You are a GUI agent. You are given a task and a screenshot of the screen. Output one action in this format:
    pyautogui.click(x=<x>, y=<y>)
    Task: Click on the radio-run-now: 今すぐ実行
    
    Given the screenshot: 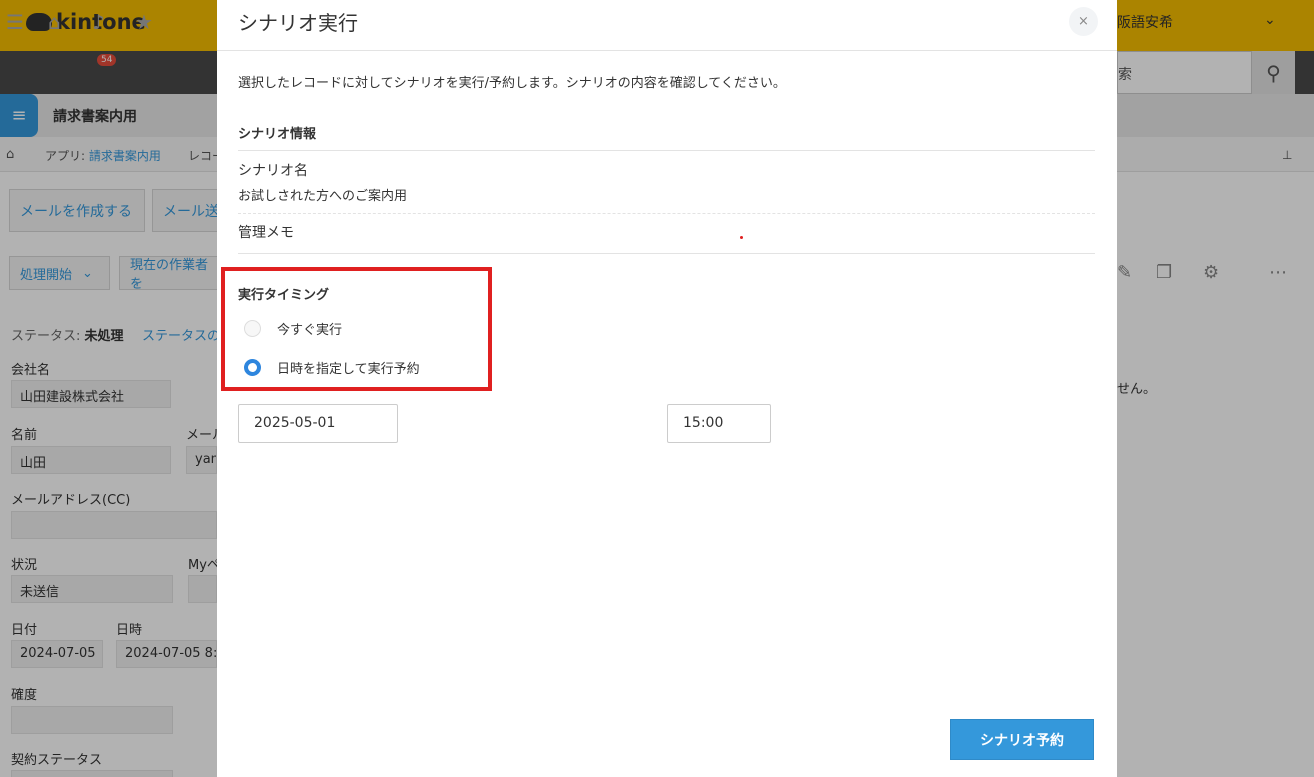 What is the action you would take?
    pyautogui.click(x=293, y=328)
    